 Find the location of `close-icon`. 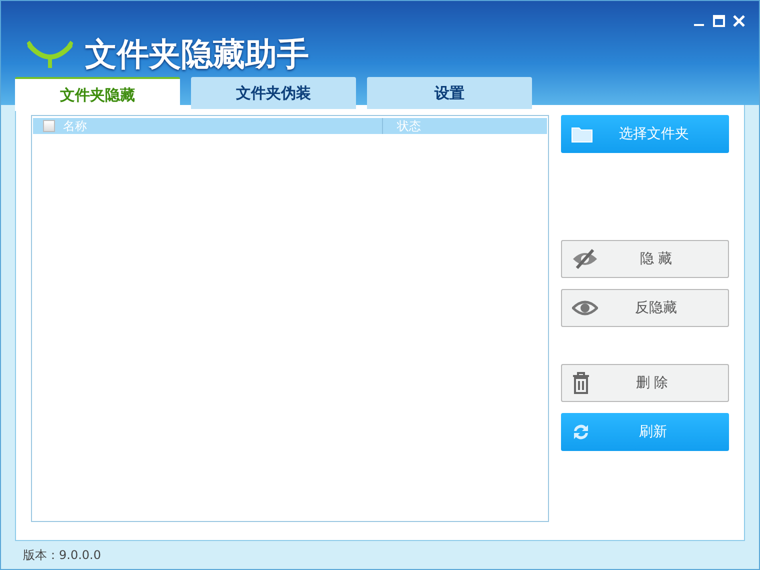

close-icon is located at coordinates (739, 21).